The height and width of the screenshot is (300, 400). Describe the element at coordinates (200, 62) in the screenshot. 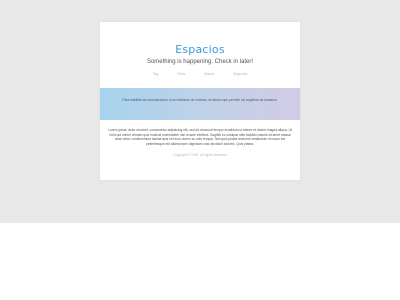

I see `site-tagline: Something is happening. Check in later!` at that location.